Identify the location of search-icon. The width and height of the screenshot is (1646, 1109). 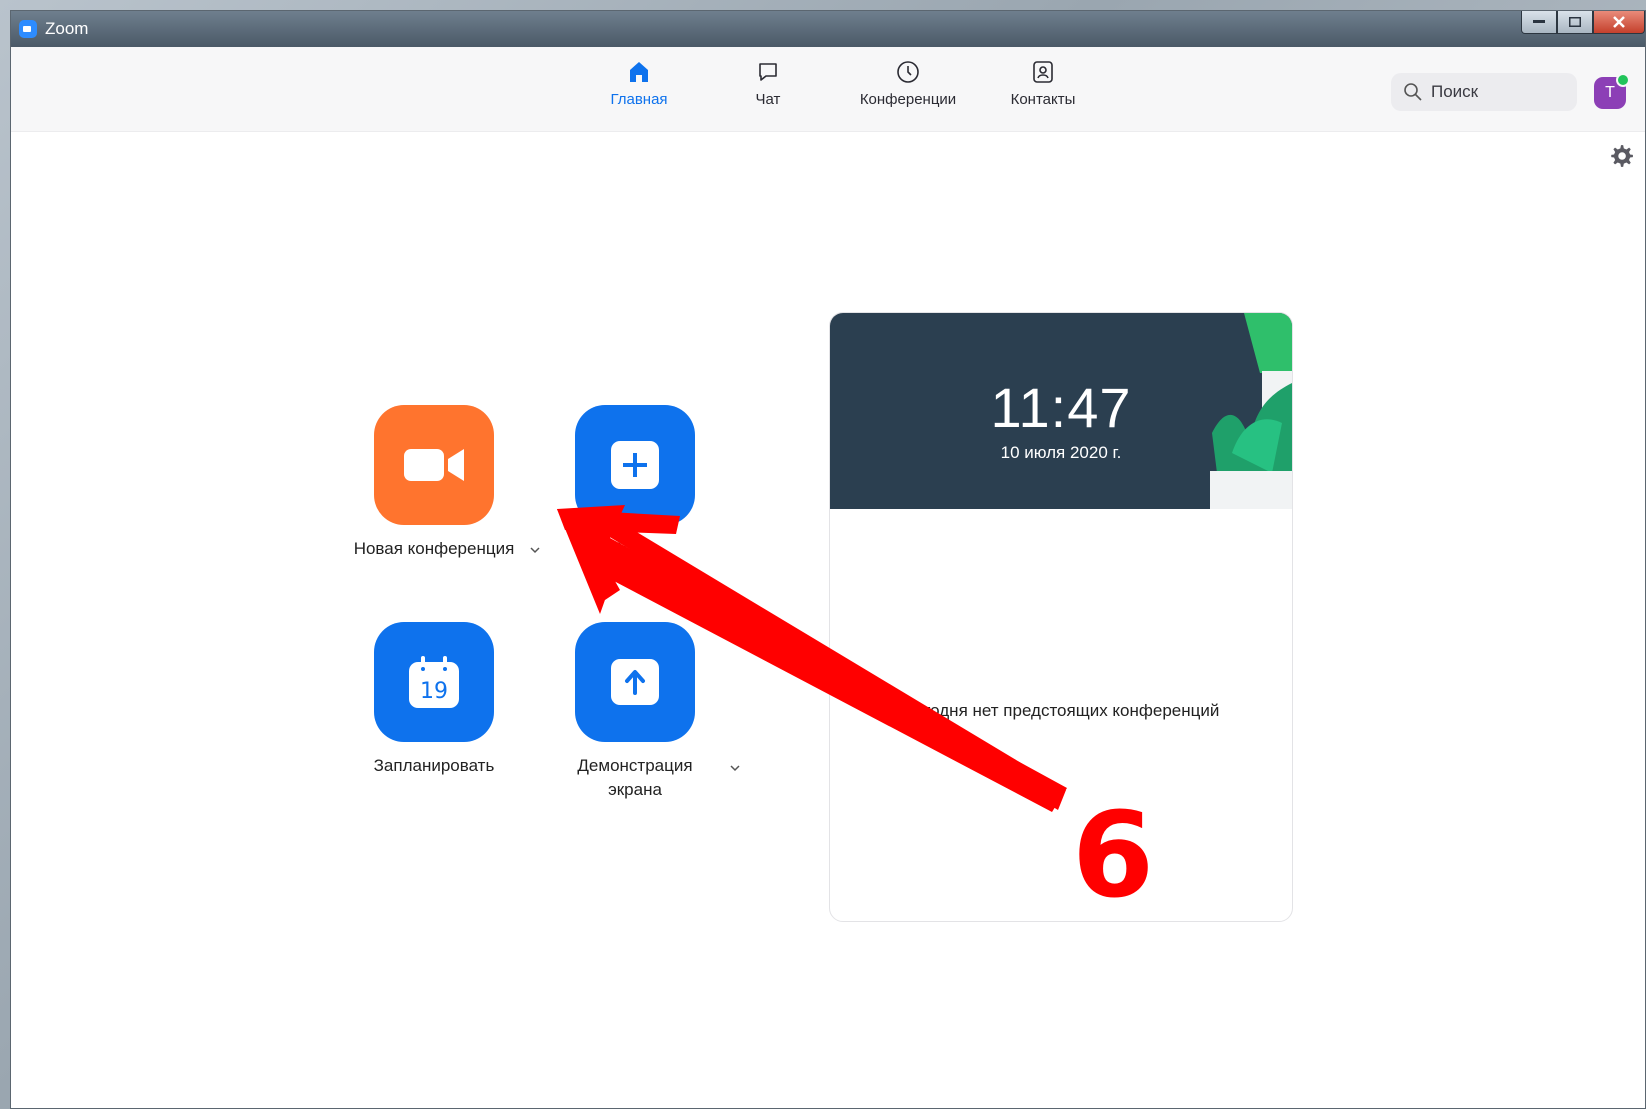
(1413, 92).